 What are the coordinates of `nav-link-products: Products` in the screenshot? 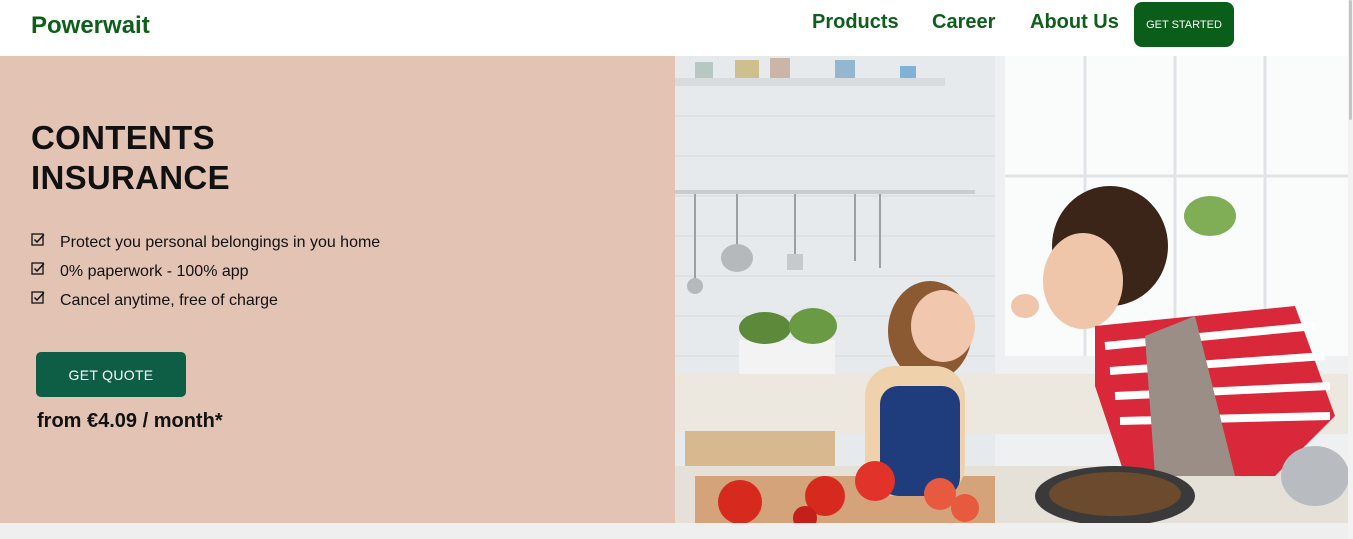 It's located at (855, 22).